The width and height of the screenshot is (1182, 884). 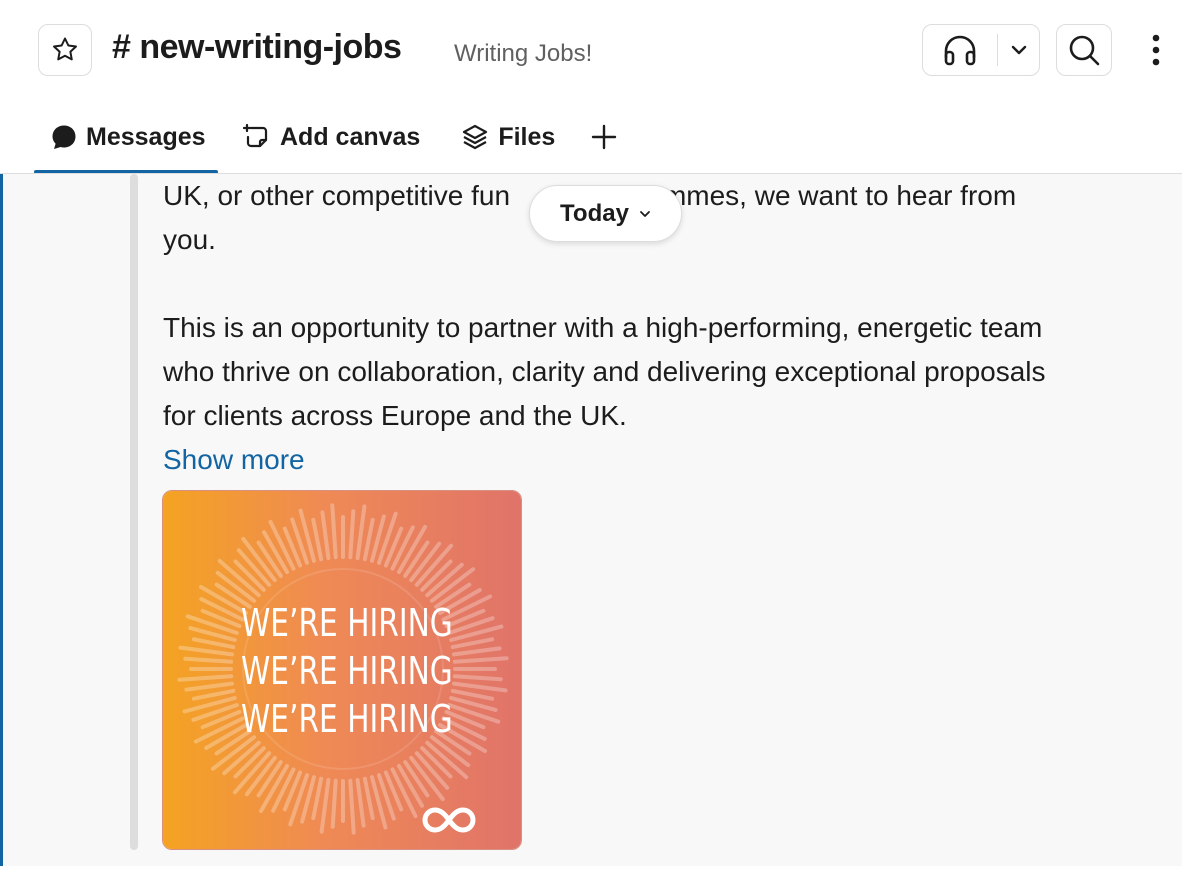 What do you see at coordinates (257, 137) in the screenshot?
I see `canvas-icon` at bounding box center [257, 137].